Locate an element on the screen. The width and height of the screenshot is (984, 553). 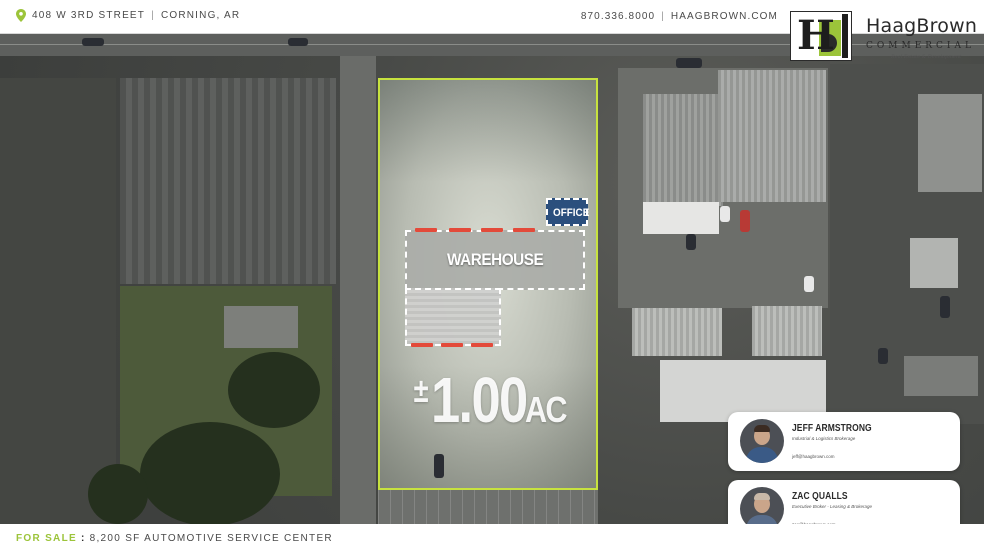
agent-email: jeff@haagbrown.com is located at coordinates (813, 456).